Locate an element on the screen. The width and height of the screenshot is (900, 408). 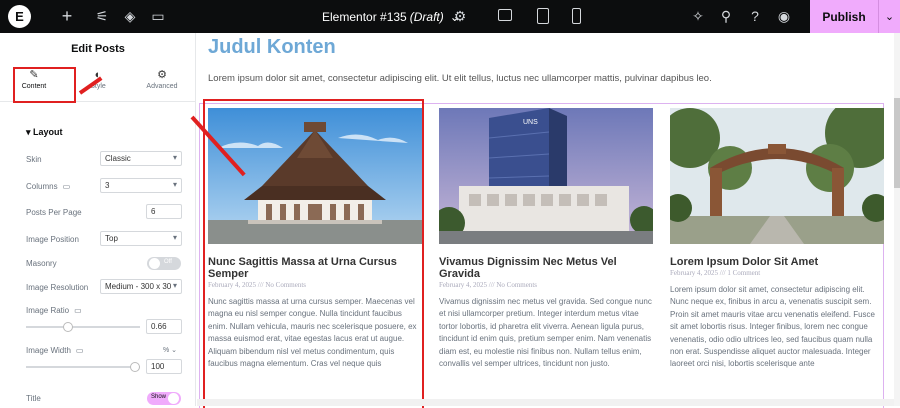
image-width-unit-select: % ⌄ is located at coordinates (170, 350).